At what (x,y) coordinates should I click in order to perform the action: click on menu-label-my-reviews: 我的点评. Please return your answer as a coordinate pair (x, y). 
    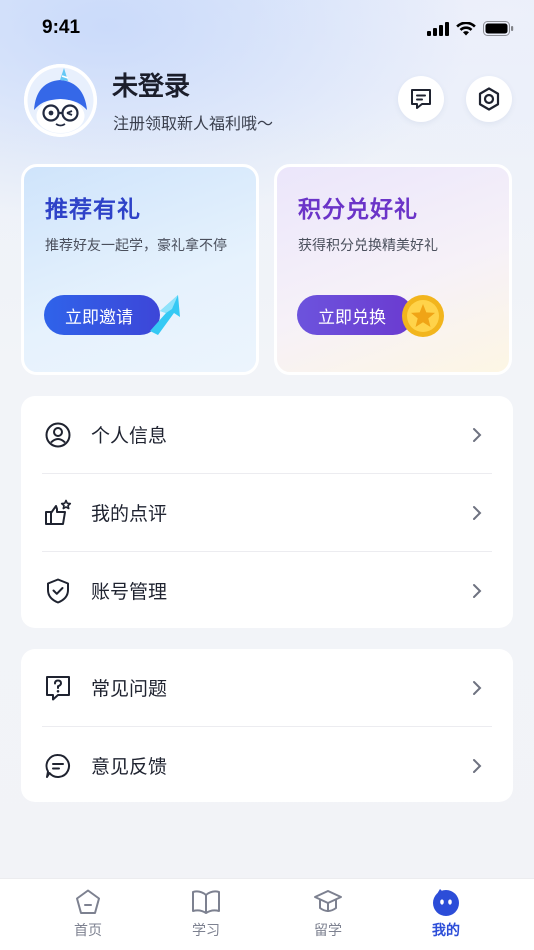
    Looking at the image, I should click on (129, 514).